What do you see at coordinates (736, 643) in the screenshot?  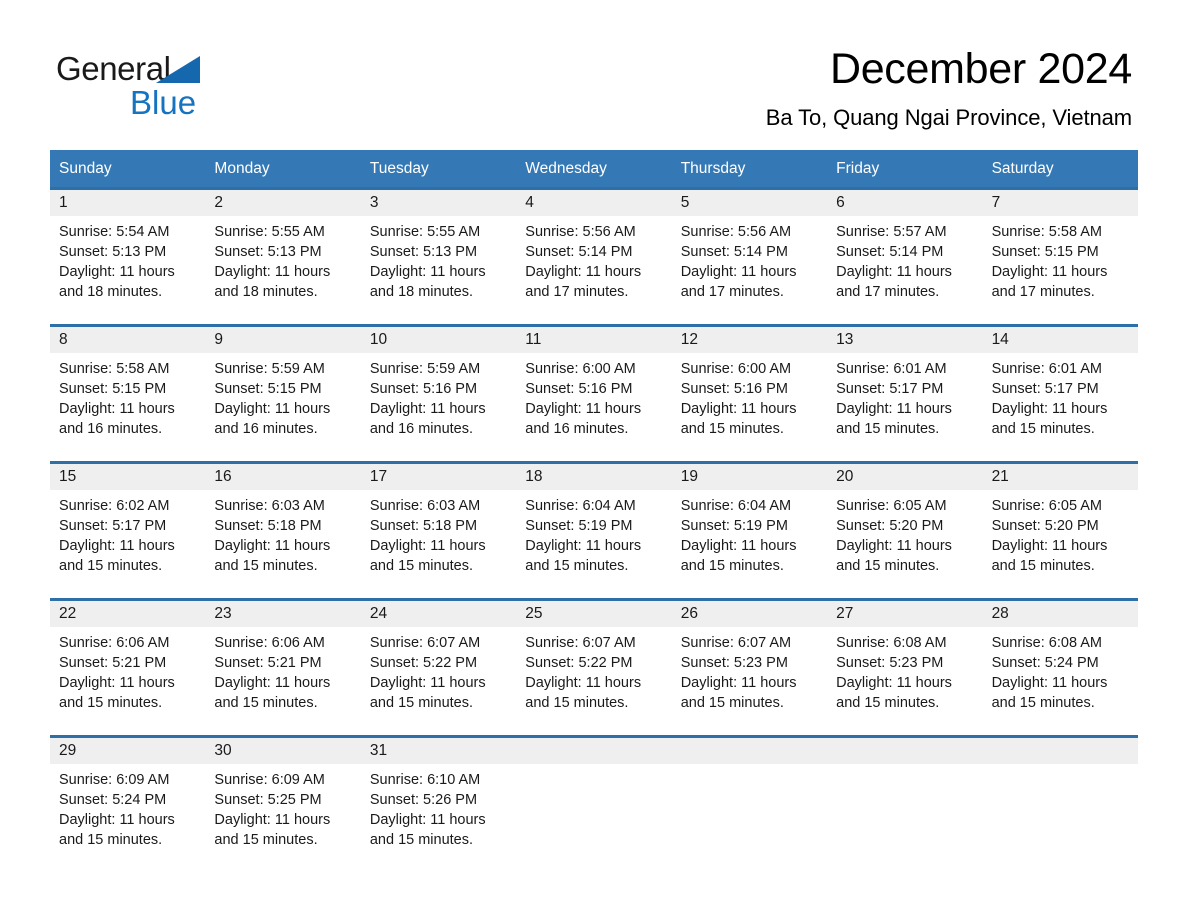 I see `sunrise-text: Sunrise: 6:07 AM` at bounding box center [736, 643].